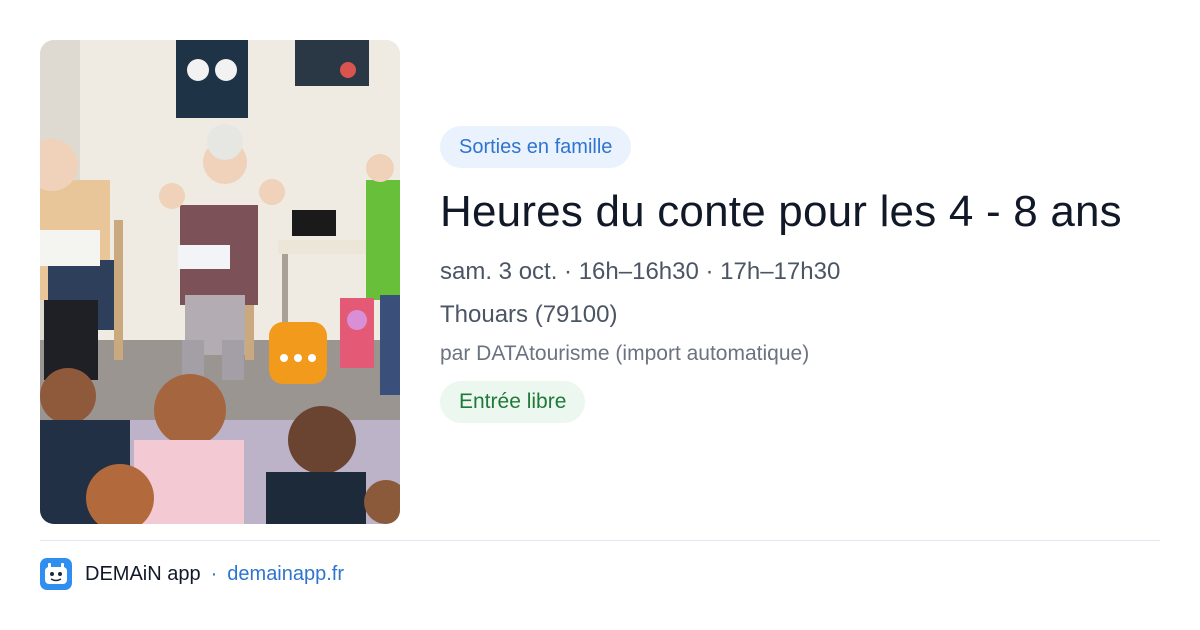  What do you see at coordinates (56, 574) in the screenshot?
I see `app-logo-icon` at bounding box center [56, 574].